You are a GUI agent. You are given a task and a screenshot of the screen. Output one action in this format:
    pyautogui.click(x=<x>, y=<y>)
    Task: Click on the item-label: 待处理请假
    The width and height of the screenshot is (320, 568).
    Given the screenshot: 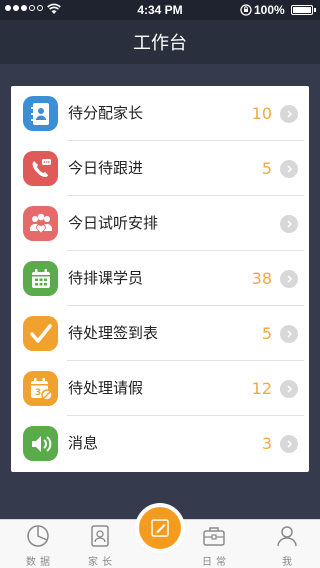 What is the action you would take?
    pyautogui.click(x=106, y=388)
    